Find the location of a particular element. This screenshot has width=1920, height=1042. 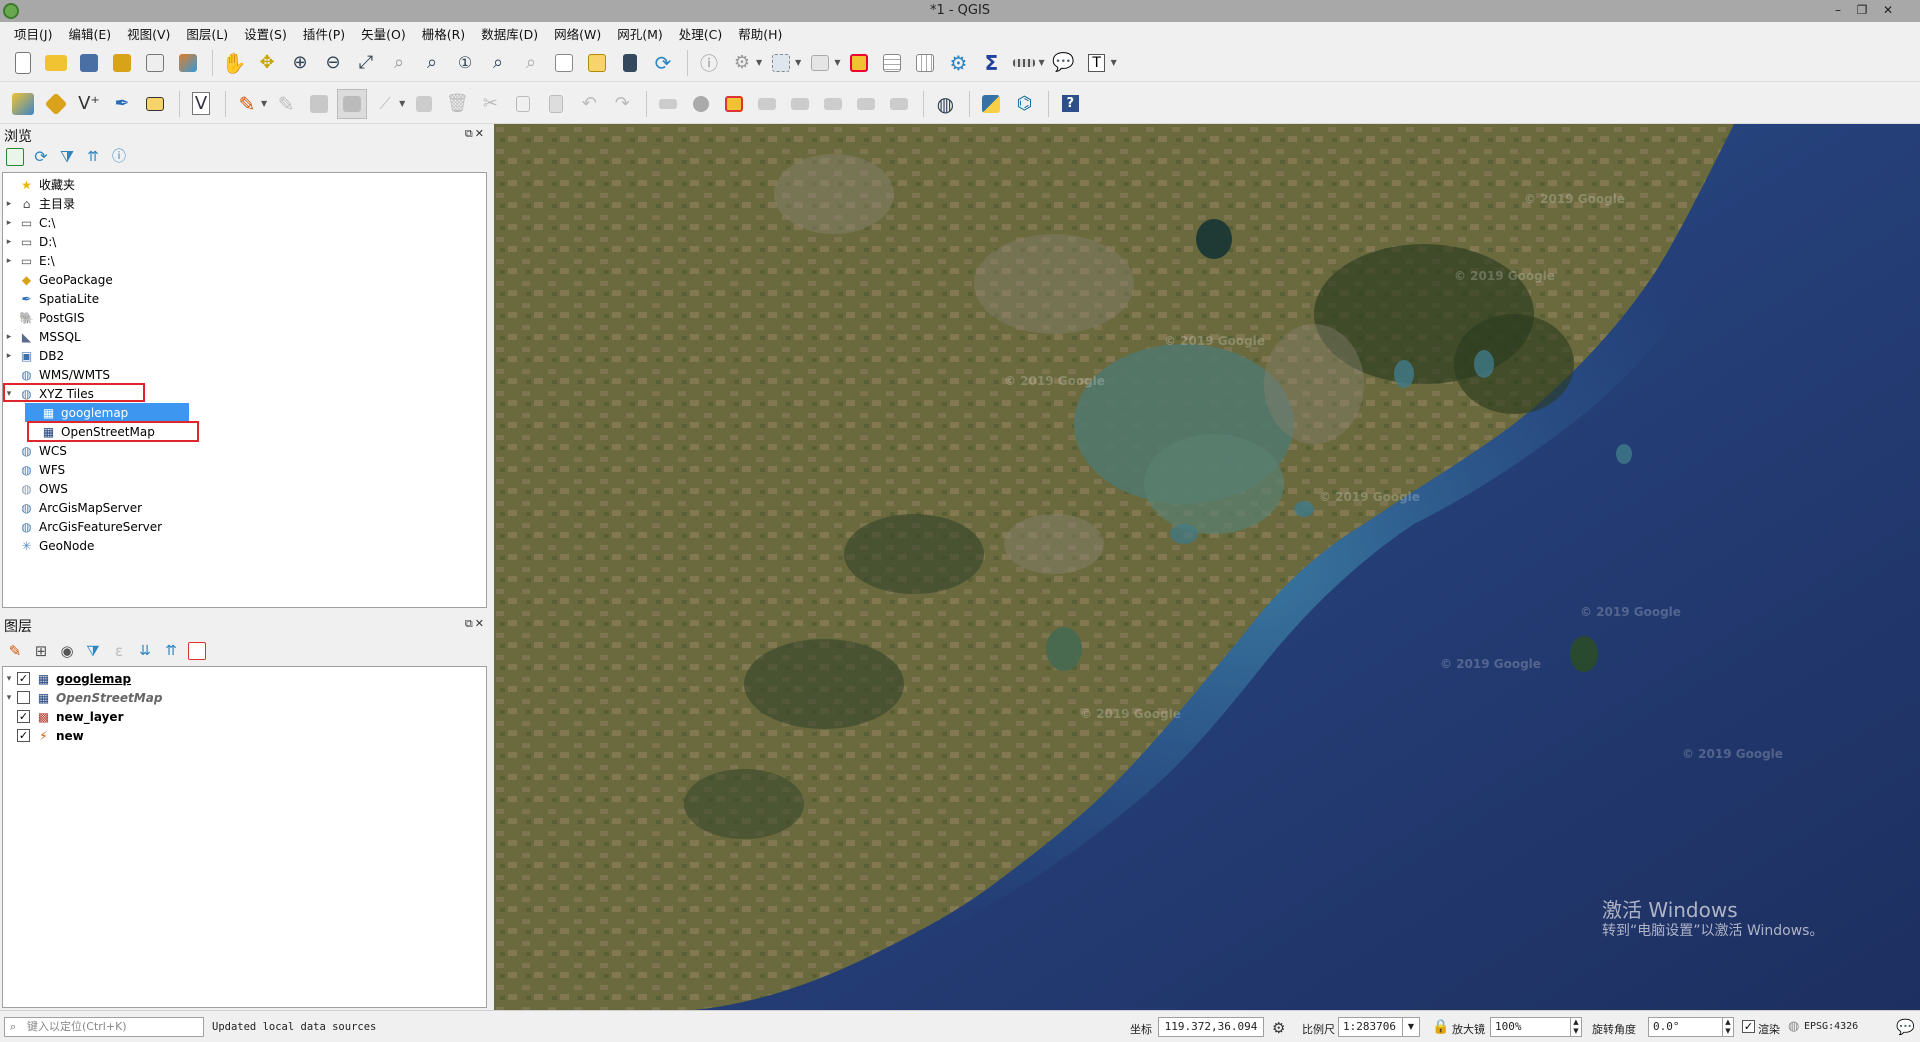

toggle-editing-button: ✎ is located at coordinates (286, 104).